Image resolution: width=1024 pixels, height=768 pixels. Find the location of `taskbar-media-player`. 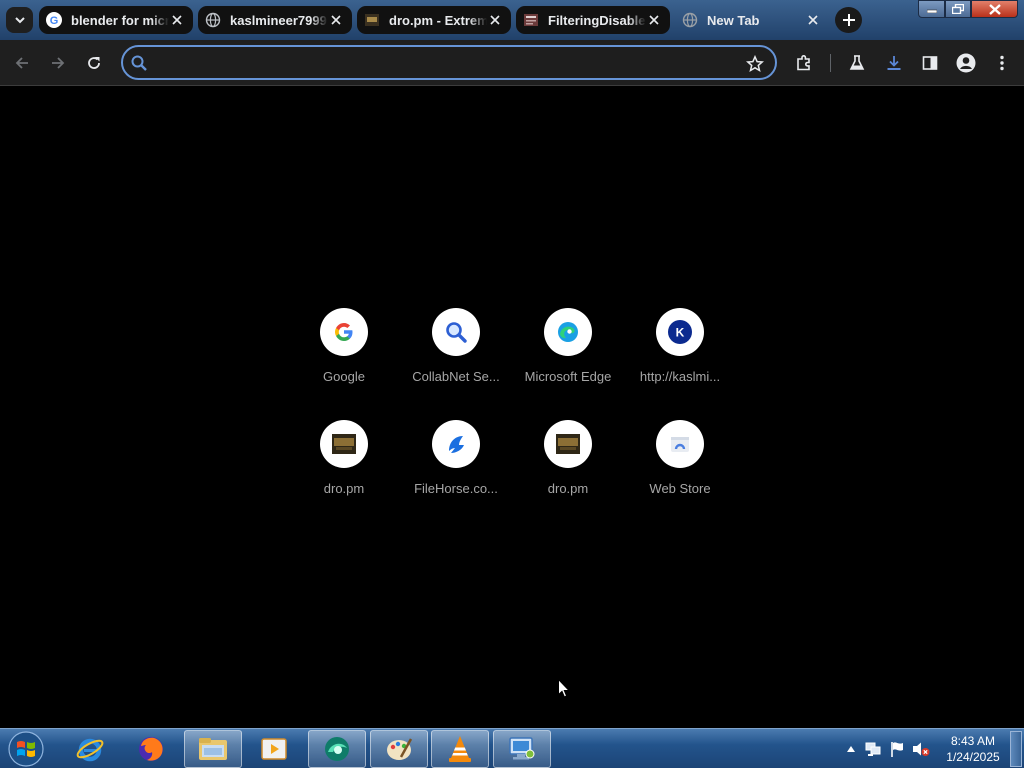

taskbar-media-player is located at coordinates (274, 749).